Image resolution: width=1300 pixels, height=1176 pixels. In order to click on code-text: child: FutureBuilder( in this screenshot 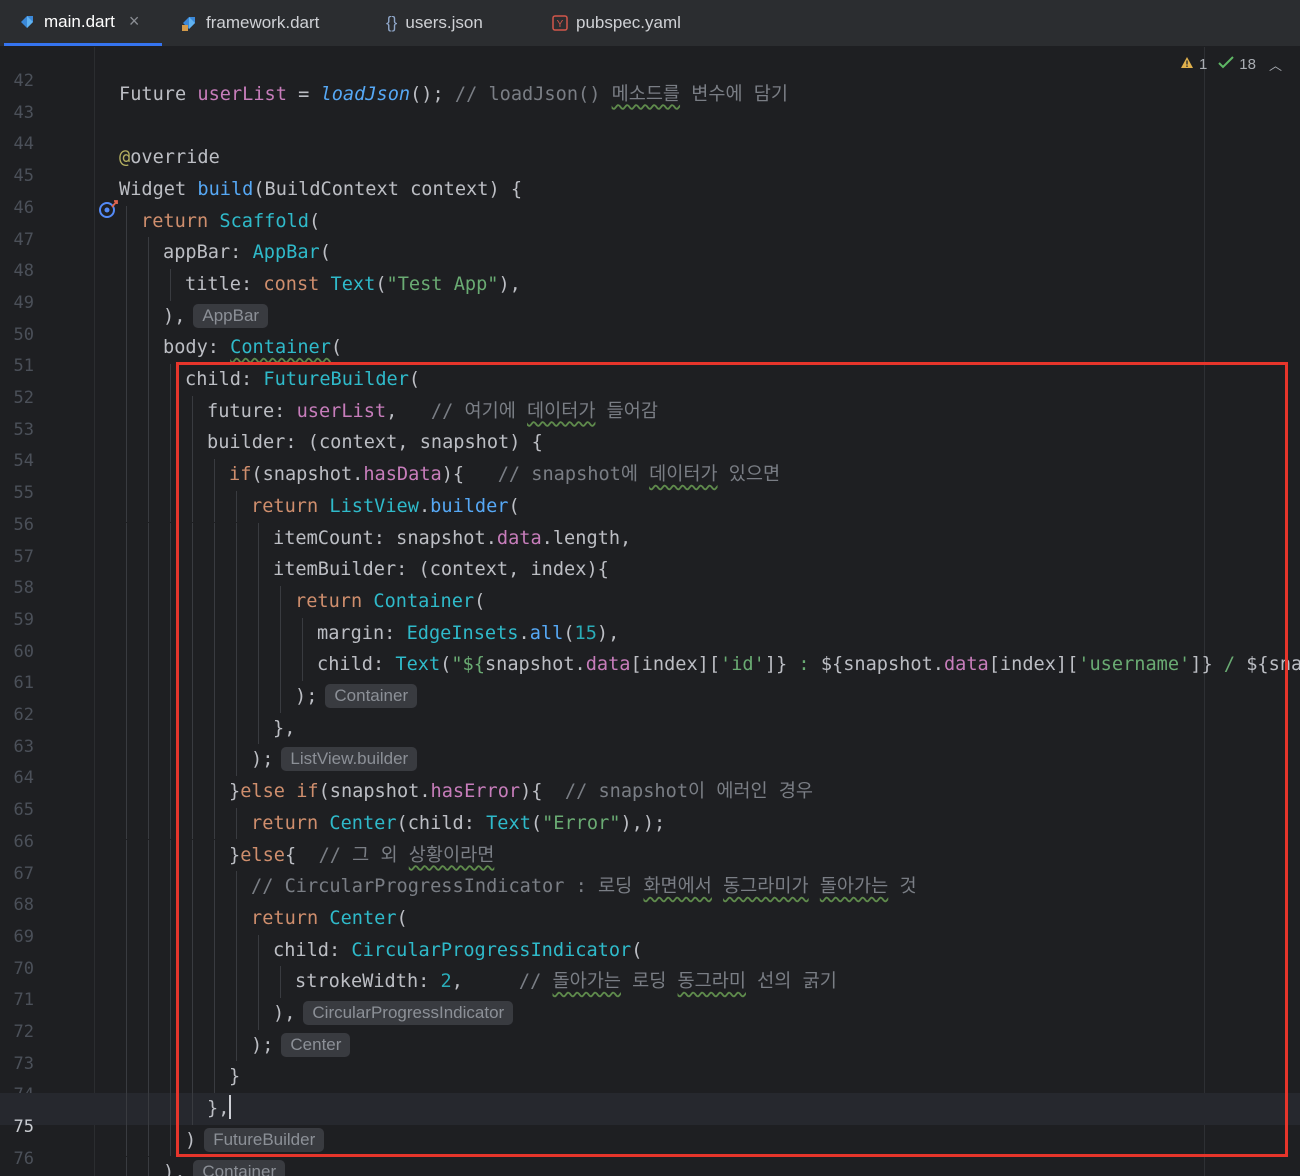, I will do `click(303, 379)`.